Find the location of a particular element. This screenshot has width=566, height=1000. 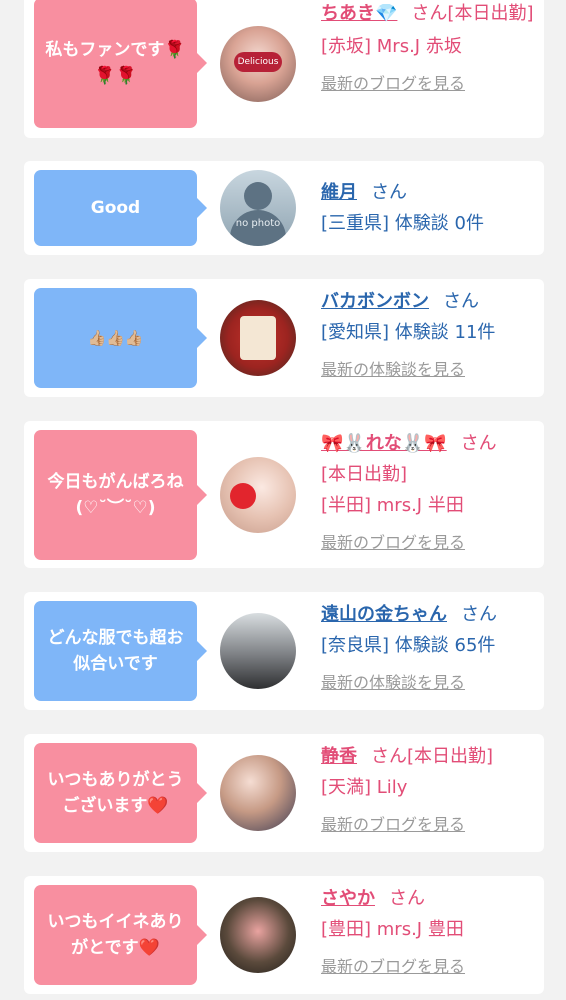

user-info: 遠山の金ちゃん さん [奈良県] 体験談 65件 最新の体験談を見る is located at coordinates (427, 648).